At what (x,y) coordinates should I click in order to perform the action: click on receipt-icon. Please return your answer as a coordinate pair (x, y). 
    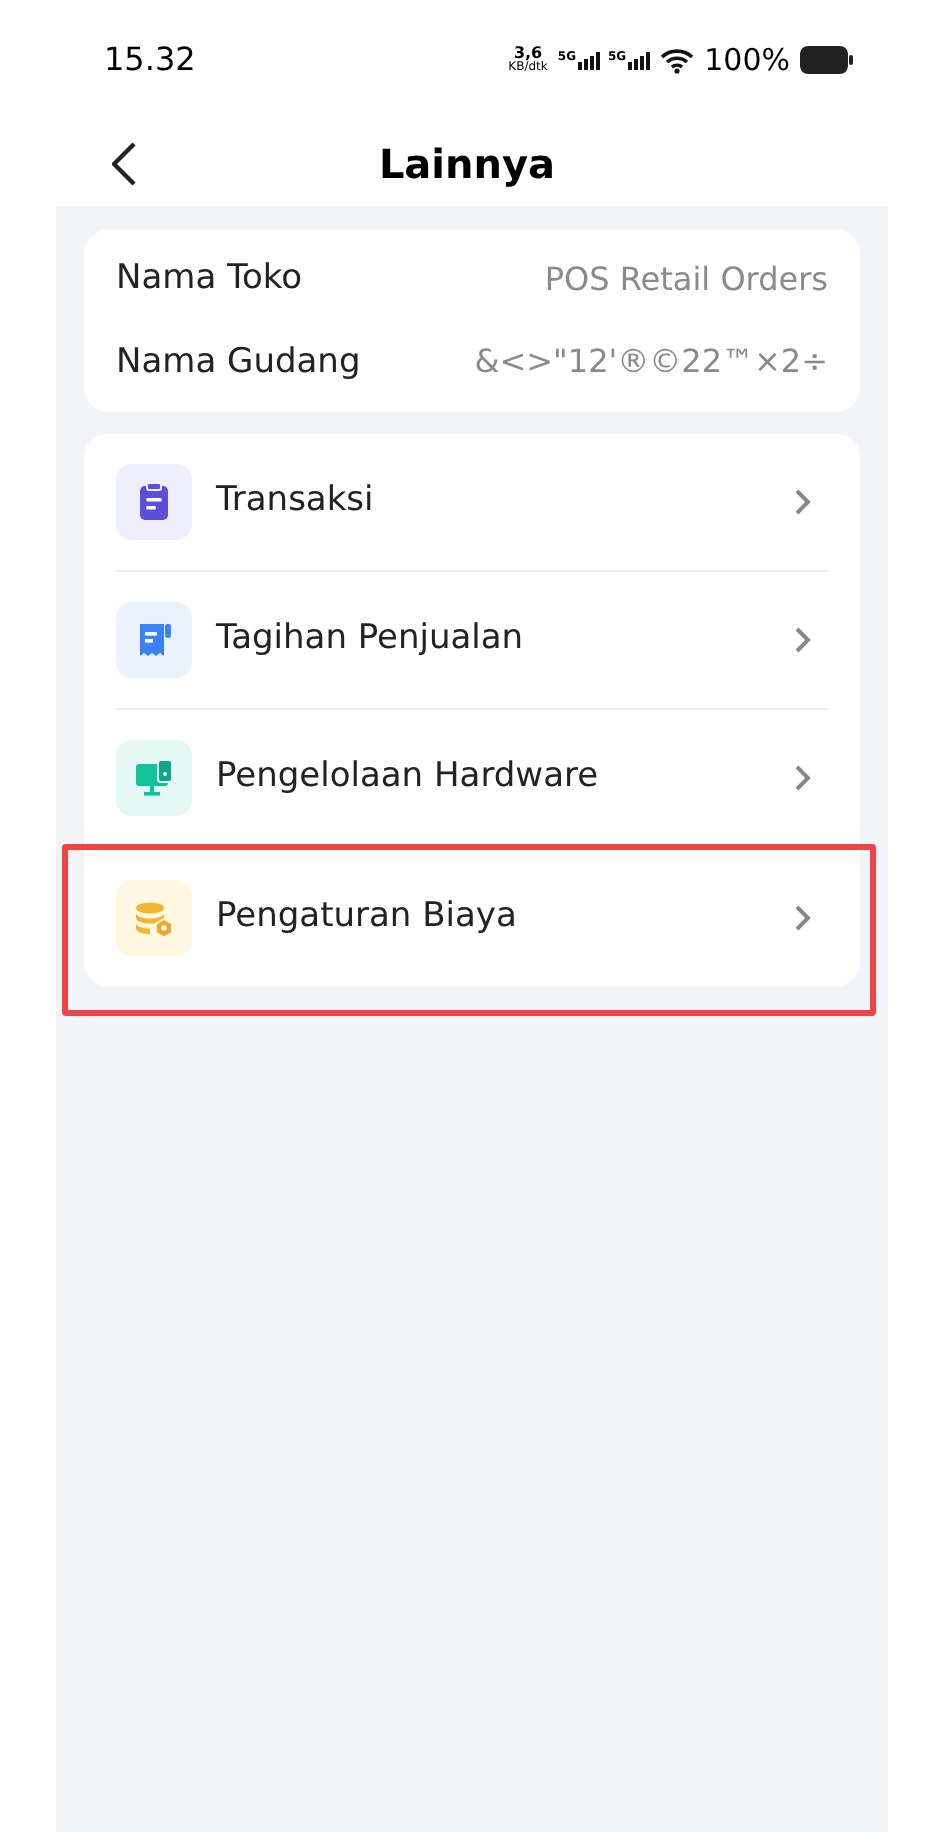
    Looking at the image, I should click on (154, 640).